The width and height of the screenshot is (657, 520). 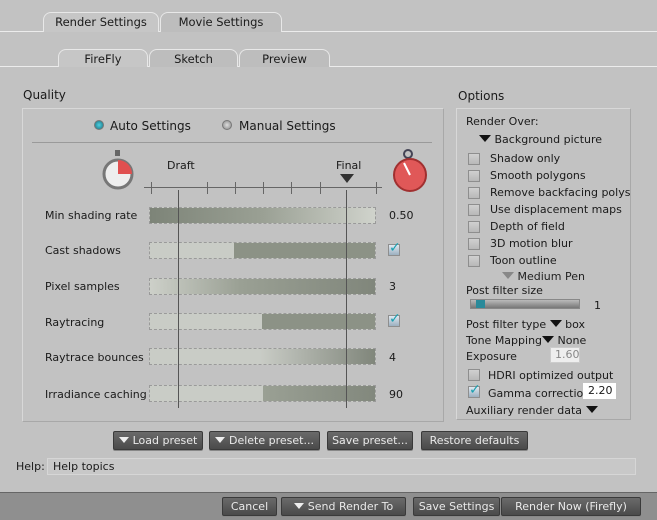 What do you see at coordinates (524, 410) in the screenshot?
I see `auxiliary-label: Auxiliary render data` at bounding box center [524, 410].